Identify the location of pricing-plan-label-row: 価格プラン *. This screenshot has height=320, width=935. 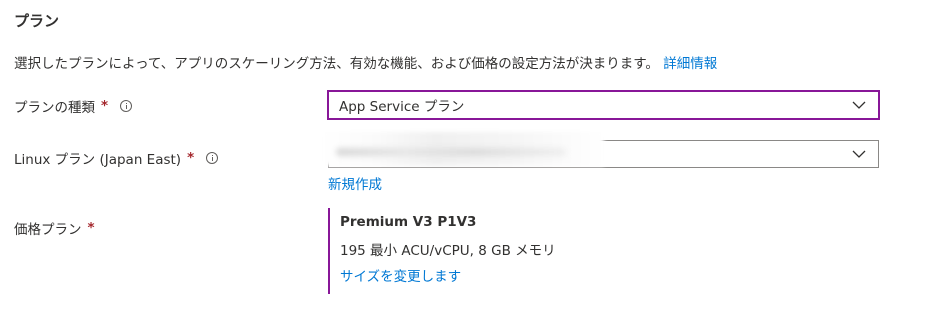
(54, 228).